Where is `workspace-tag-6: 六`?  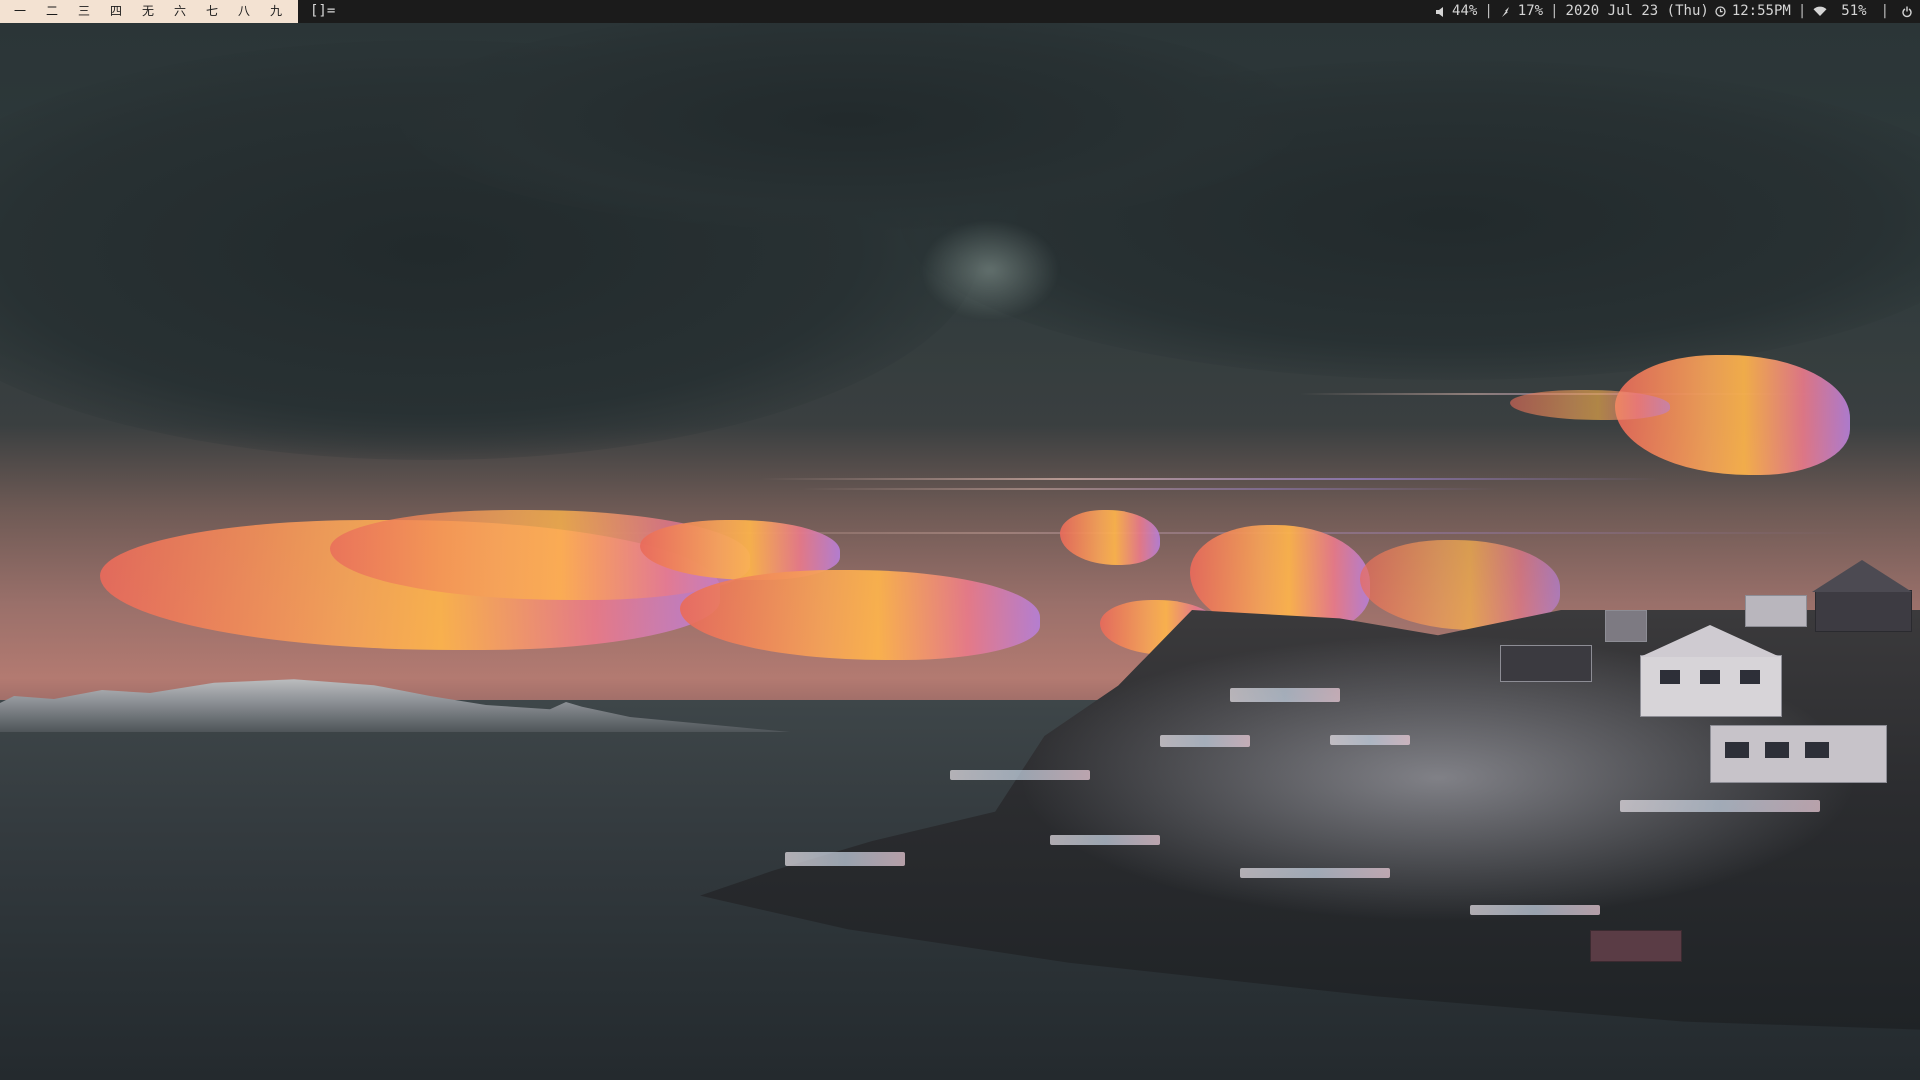 workspace-tag-6: 六 is located at coordinates (180, 11).